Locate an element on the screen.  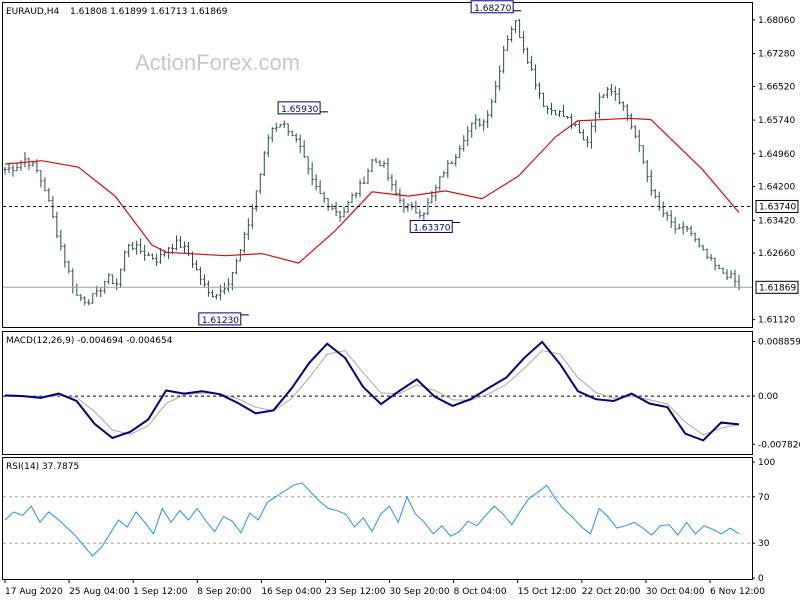
rsi-line is located at coordinates (372, 519).